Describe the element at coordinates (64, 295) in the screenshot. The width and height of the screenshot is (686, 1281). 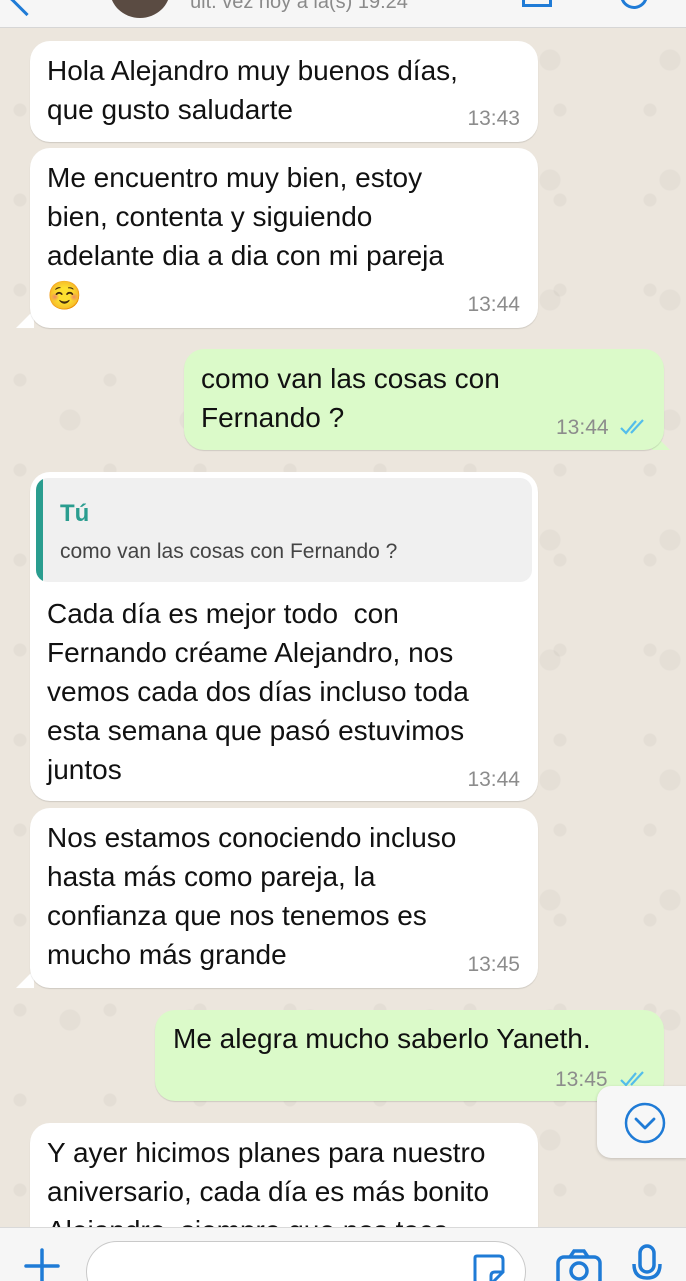
I see `emoji: ☺️` at that location.